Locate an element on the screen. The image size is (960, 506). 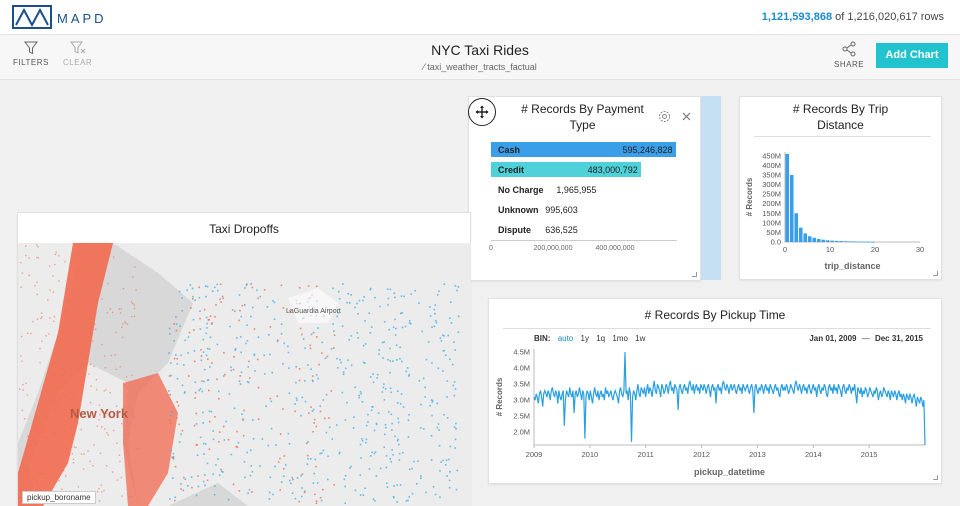
mapd-logo-icon is located at coordinates (32, 17).